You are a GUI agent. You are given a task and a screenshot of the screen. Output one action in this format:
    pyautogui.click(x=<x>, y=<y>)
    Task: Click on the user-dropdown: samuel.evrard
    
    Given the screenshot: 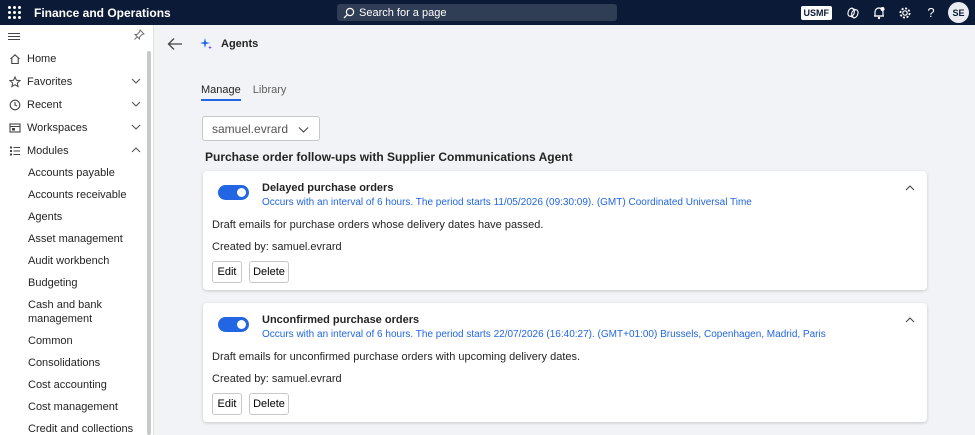 What is the action you would take?
    pyautogui.click(x=261, y=128)
    